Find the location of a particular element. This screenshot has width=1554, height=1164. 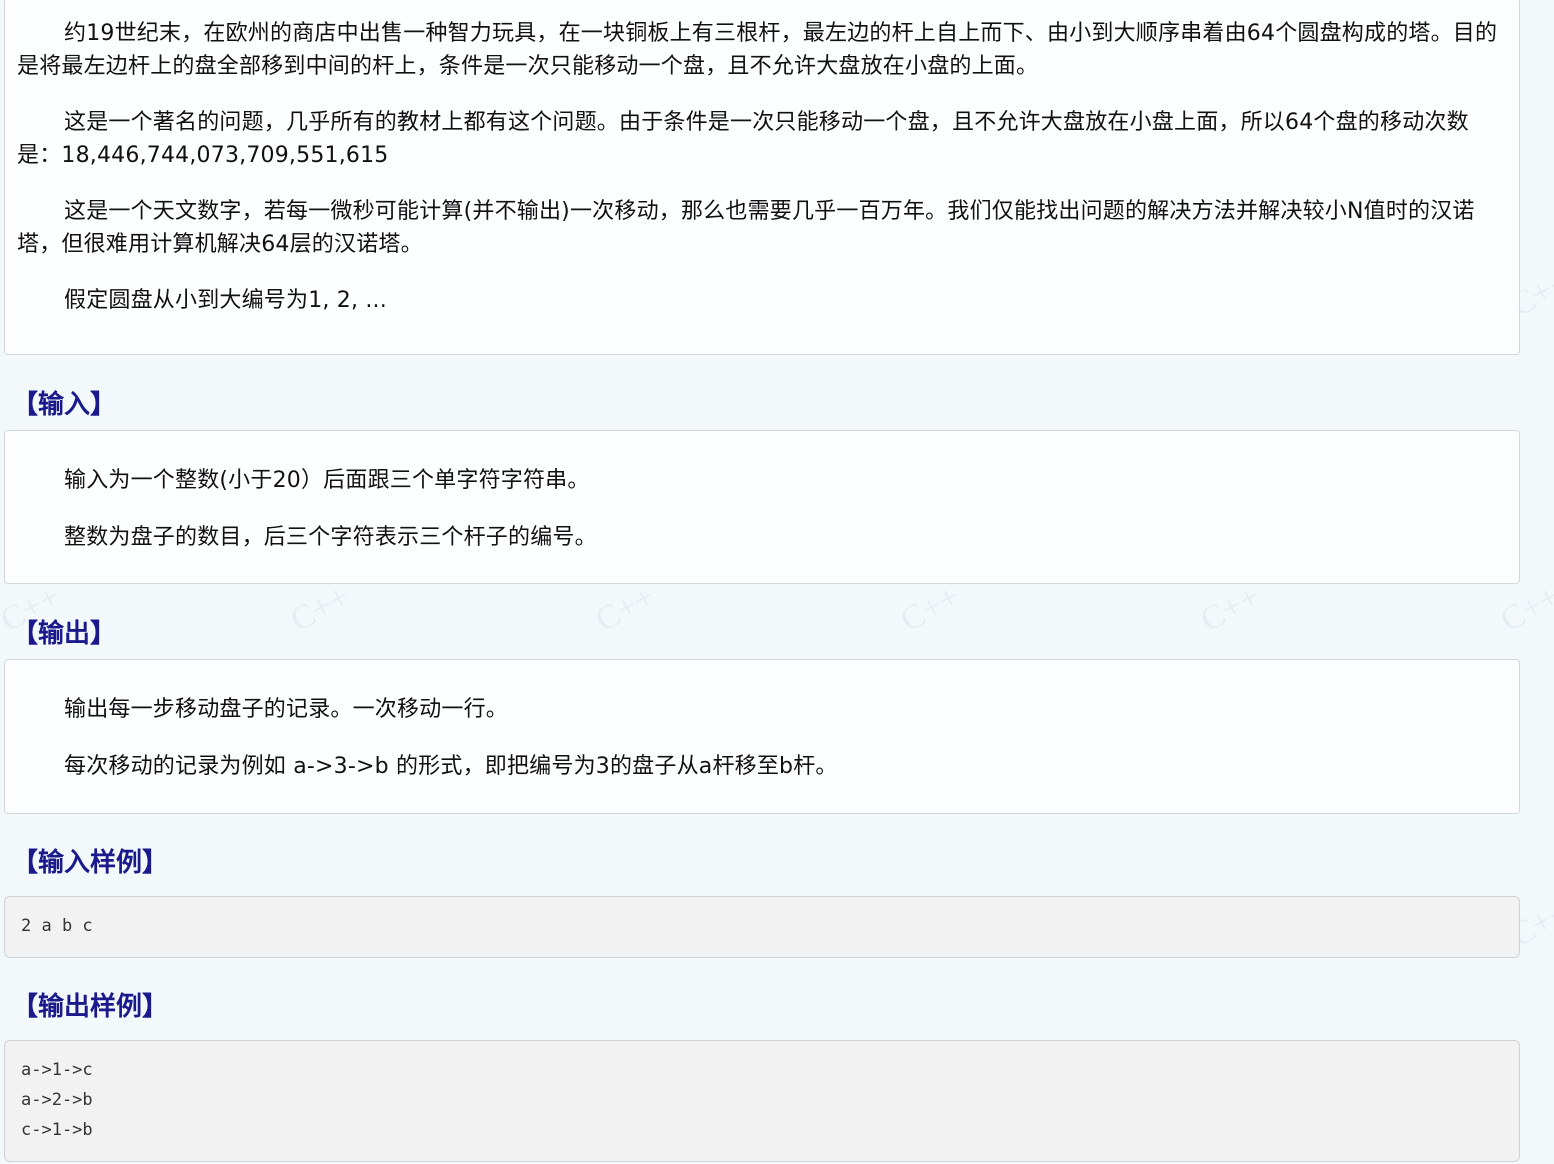

sample-output-title: 【输出样例】 is located at coordinates (90, 1007).